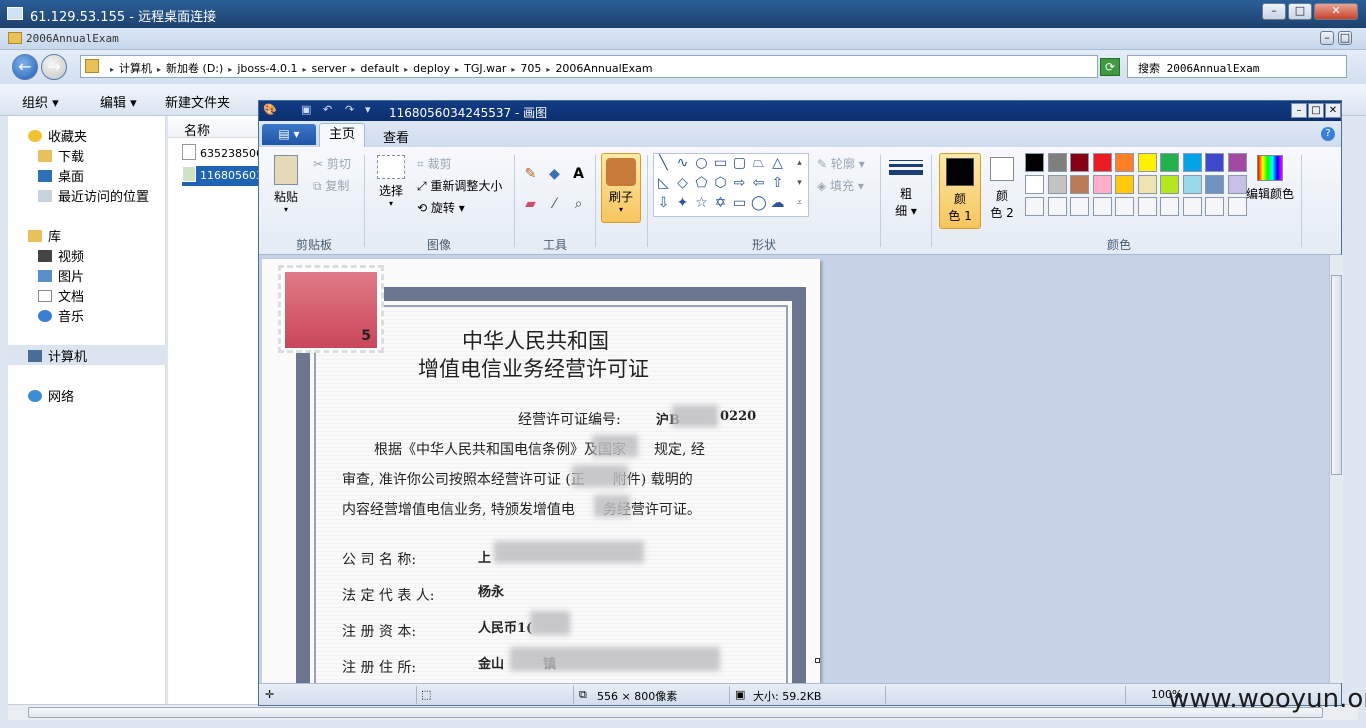  Describe the element at coordinates (663, 163) in the screenshot. I see `line-shape-icon: ╲` at that location.